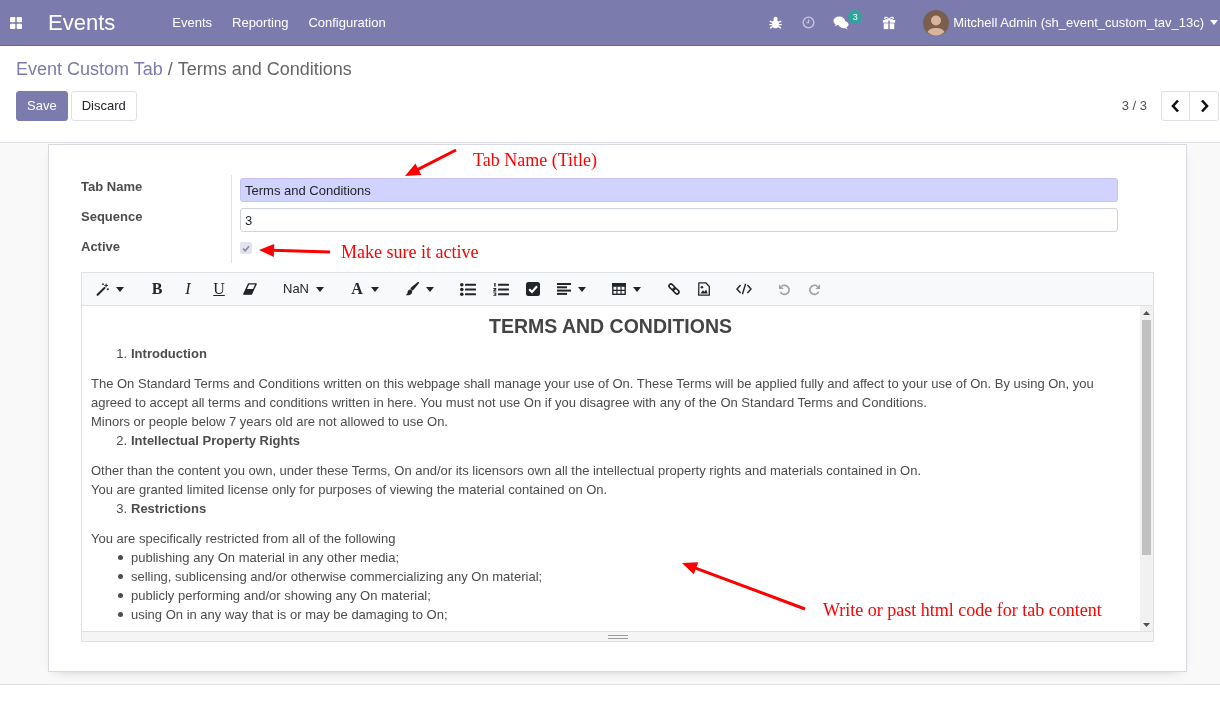  I want to click on grip-icon, so click(617, 636).